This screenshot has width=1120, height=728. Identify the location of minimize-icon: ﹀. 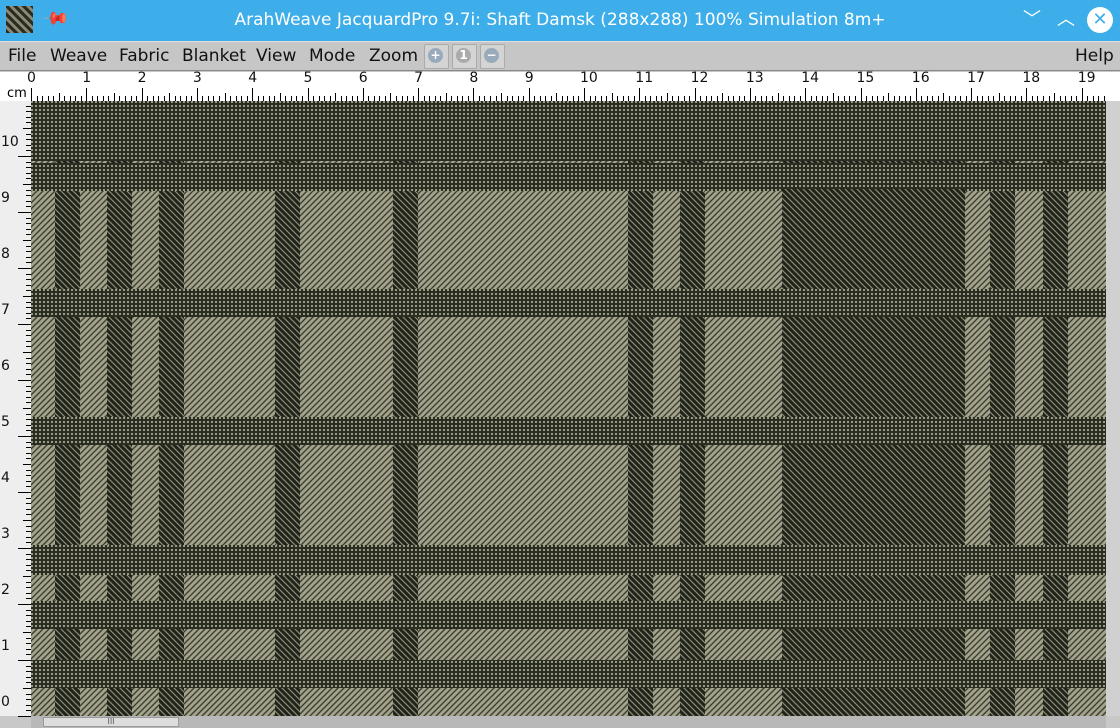
(1032, 20).